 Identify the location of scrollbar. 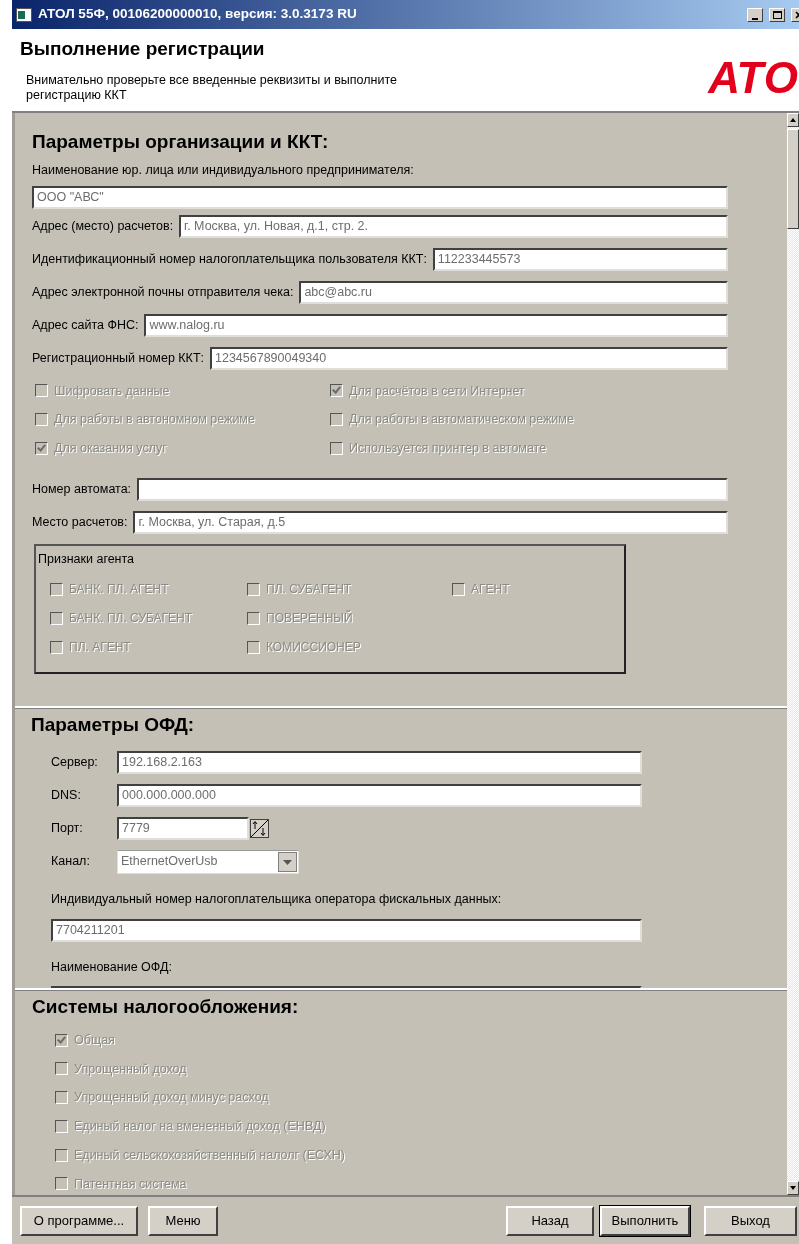
(793, 654).